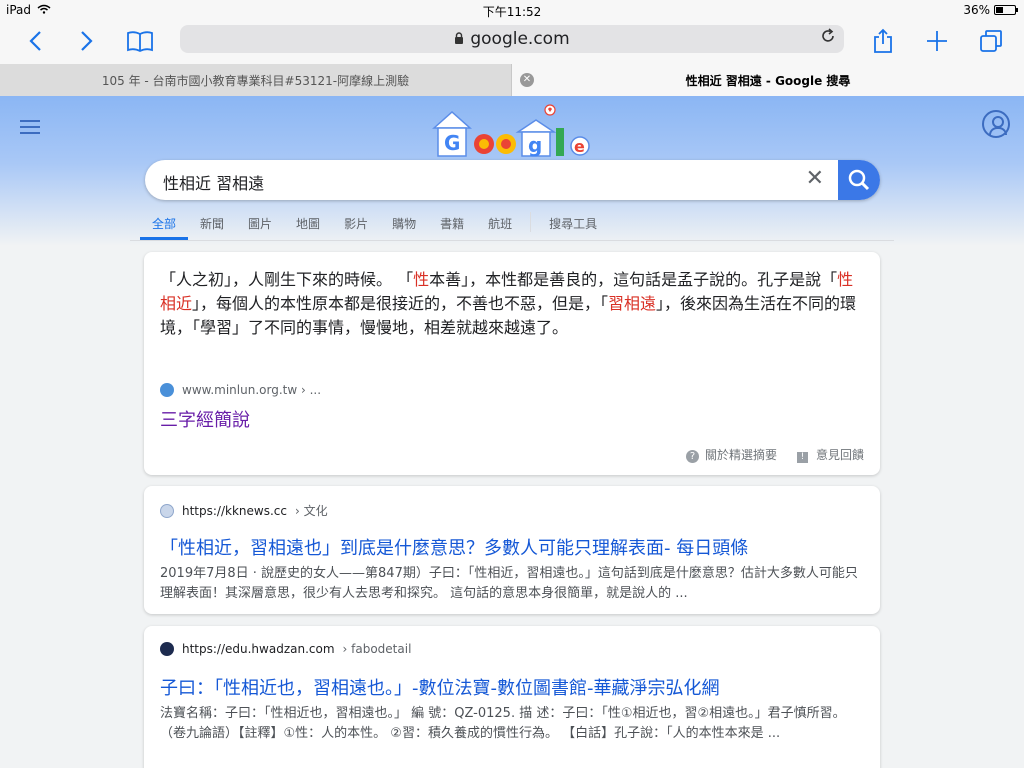 This screenshot has height=768, width=1024. I want to click on tabs-icon, so click(991, 41).